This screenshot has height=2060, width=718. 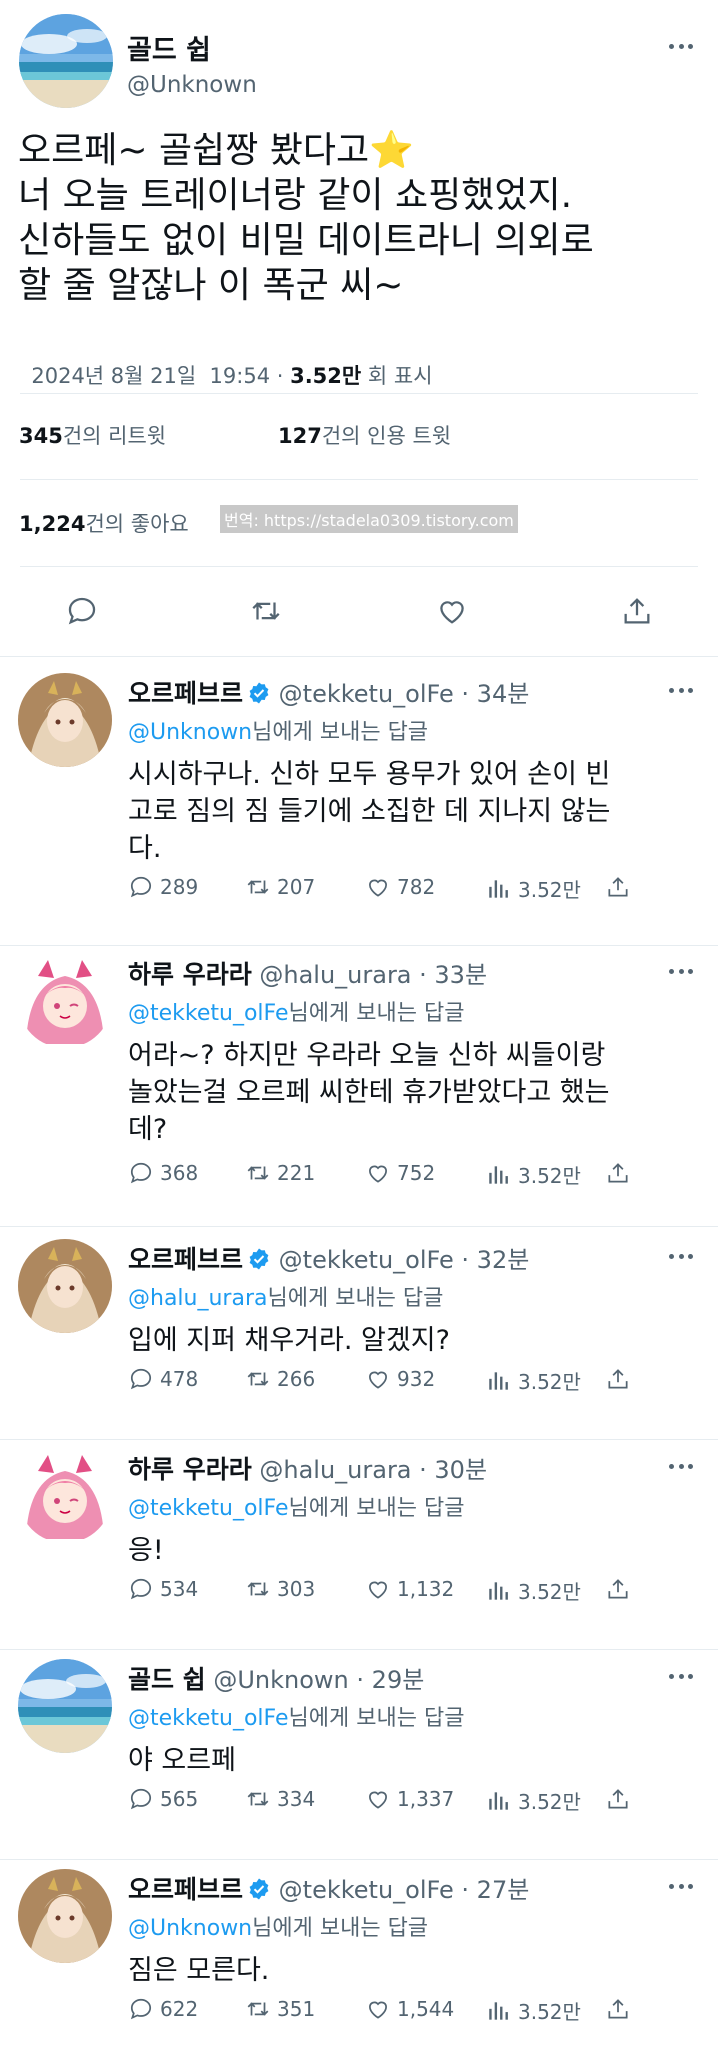 I want to click on like-button: 782, so click(x=400, y=887).